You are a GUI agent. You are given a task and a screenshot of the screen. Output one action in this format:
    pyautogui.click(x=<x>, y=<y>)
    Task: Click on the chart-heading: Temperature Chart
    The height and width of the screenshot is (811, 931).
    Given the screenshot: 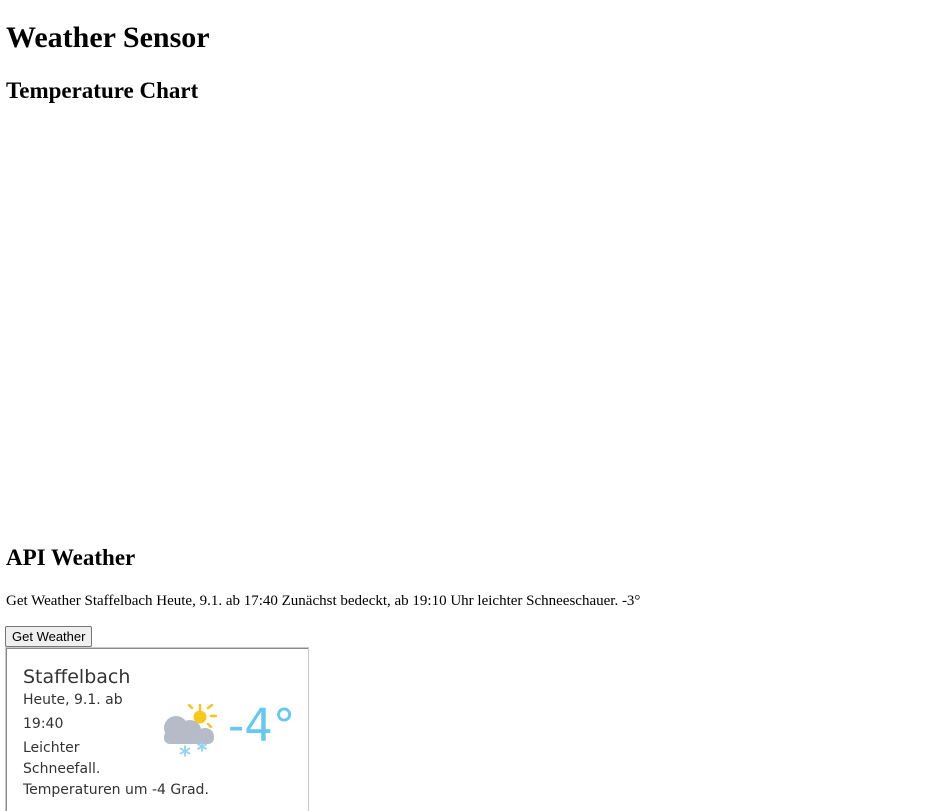 What is the action you would take?
    pyautogui.click(x=102, y=90)
    